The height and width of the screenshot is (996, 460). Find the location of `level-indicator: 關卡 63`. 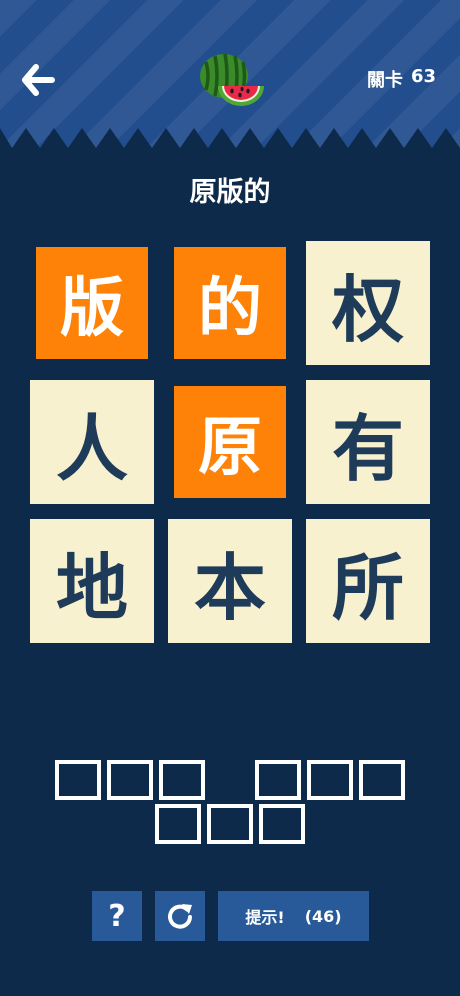

level-indicator: 關卡 63 is located at coordinates (401, 79).